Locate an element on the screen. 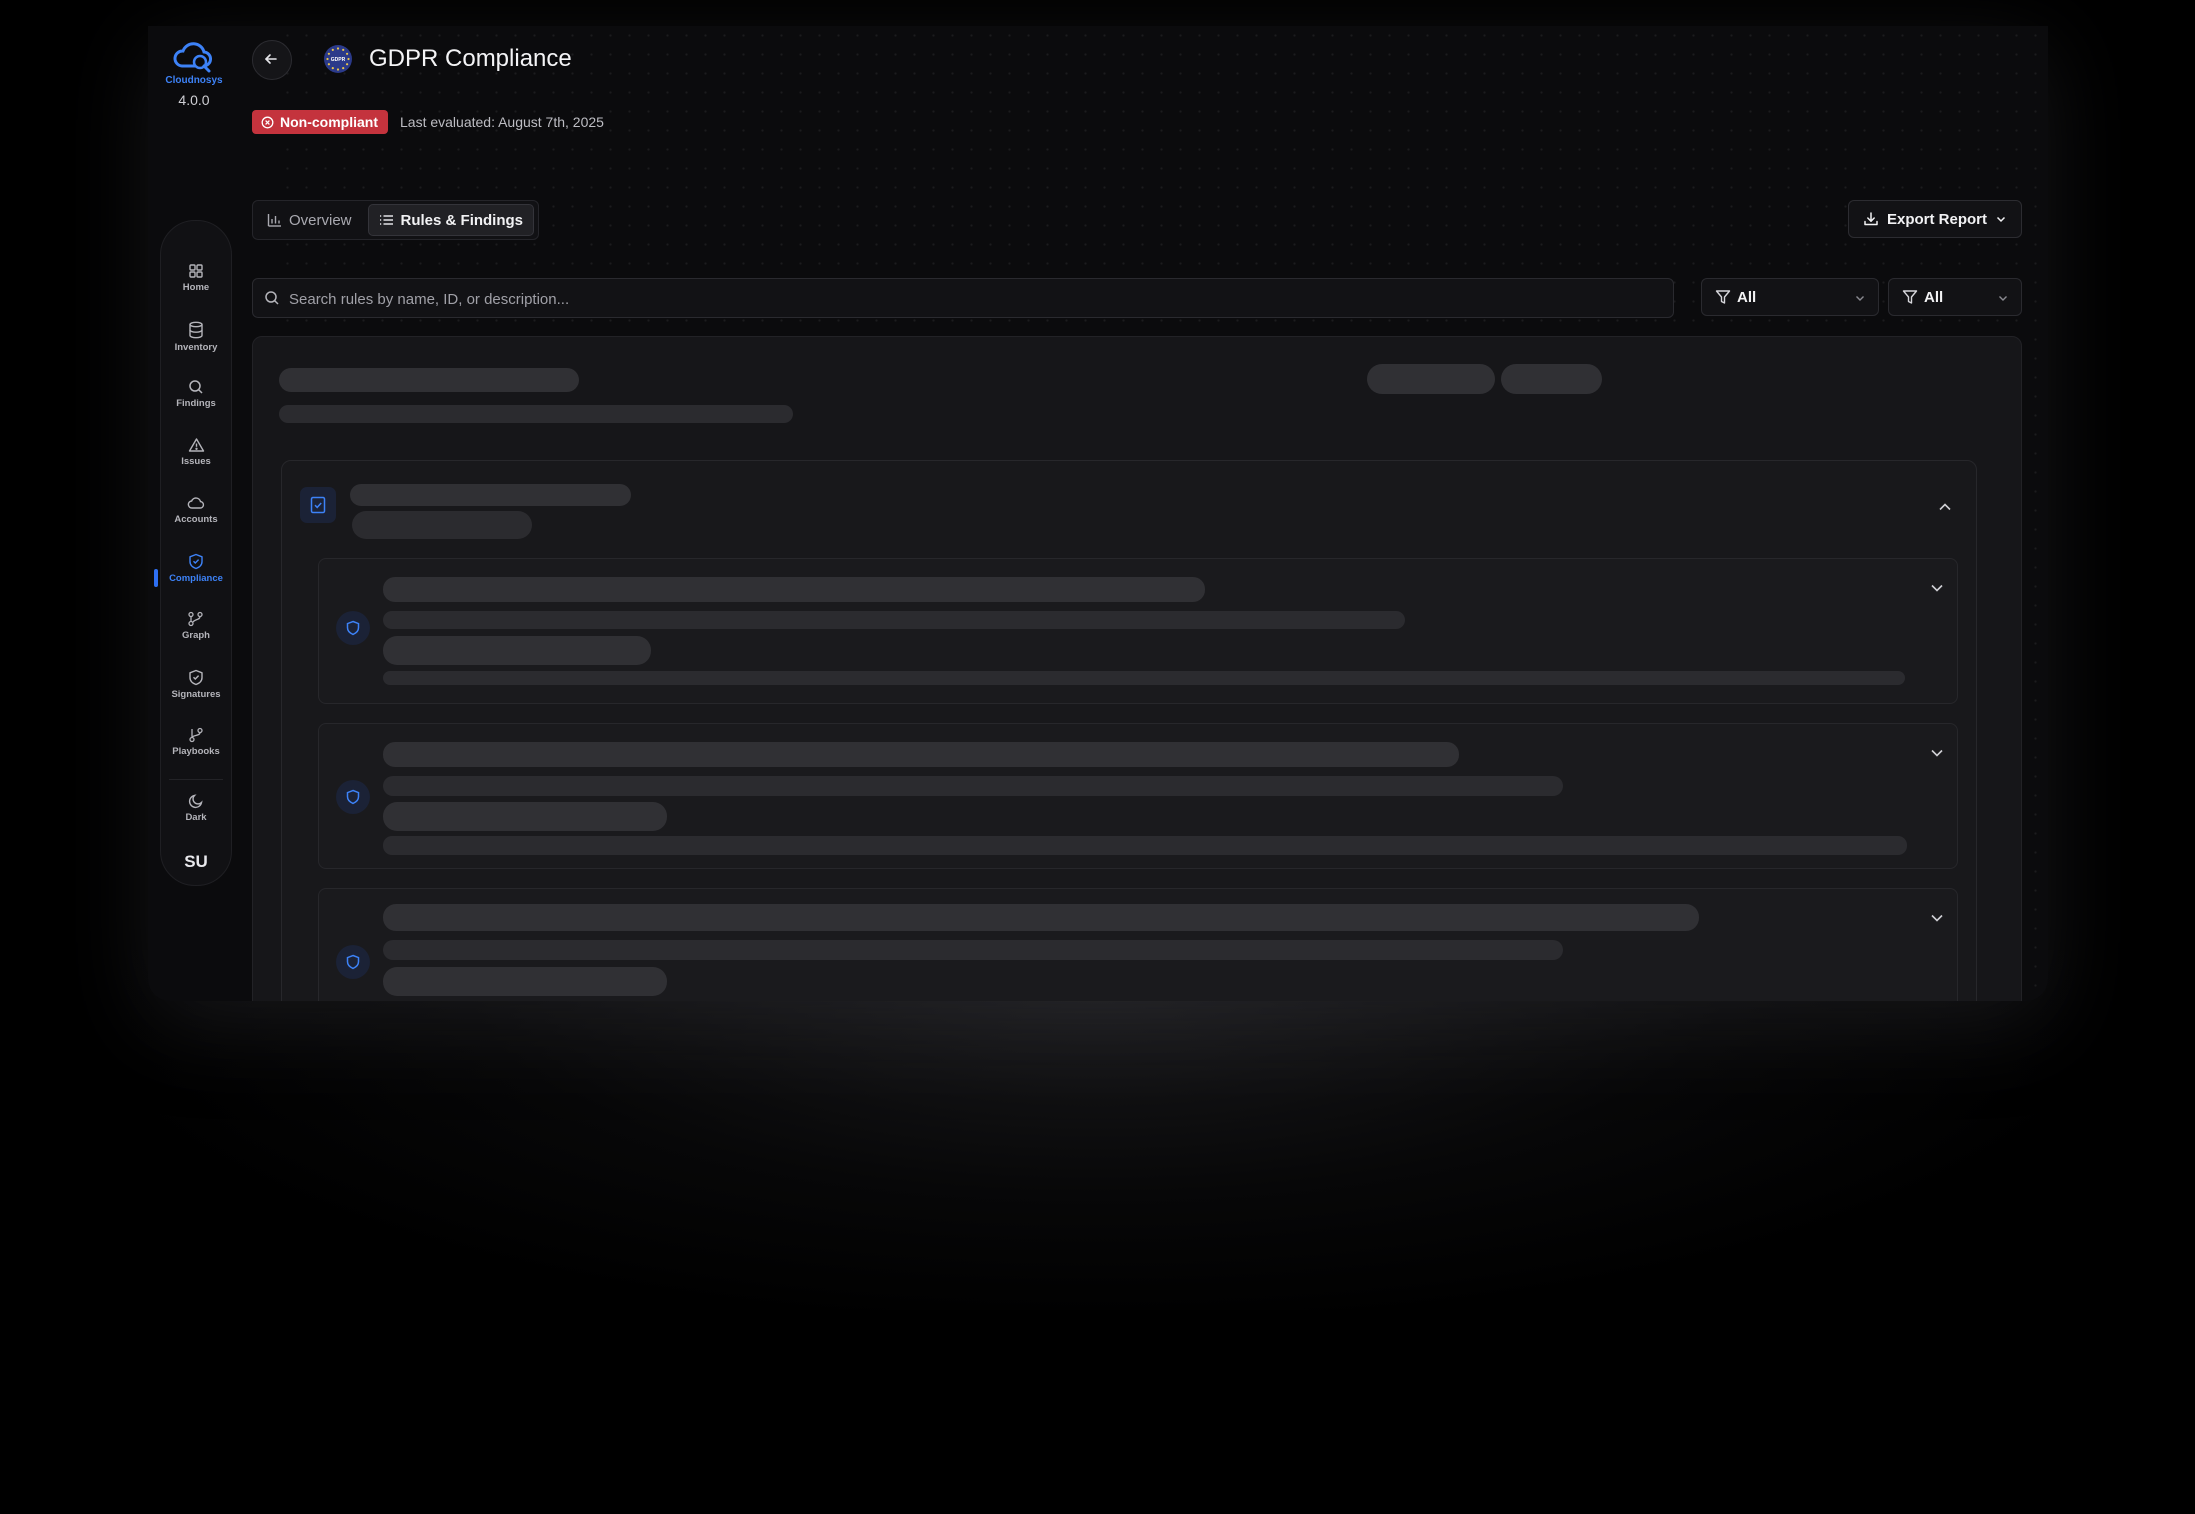  chevron-up-icon is located at coordinates (1945, 507).